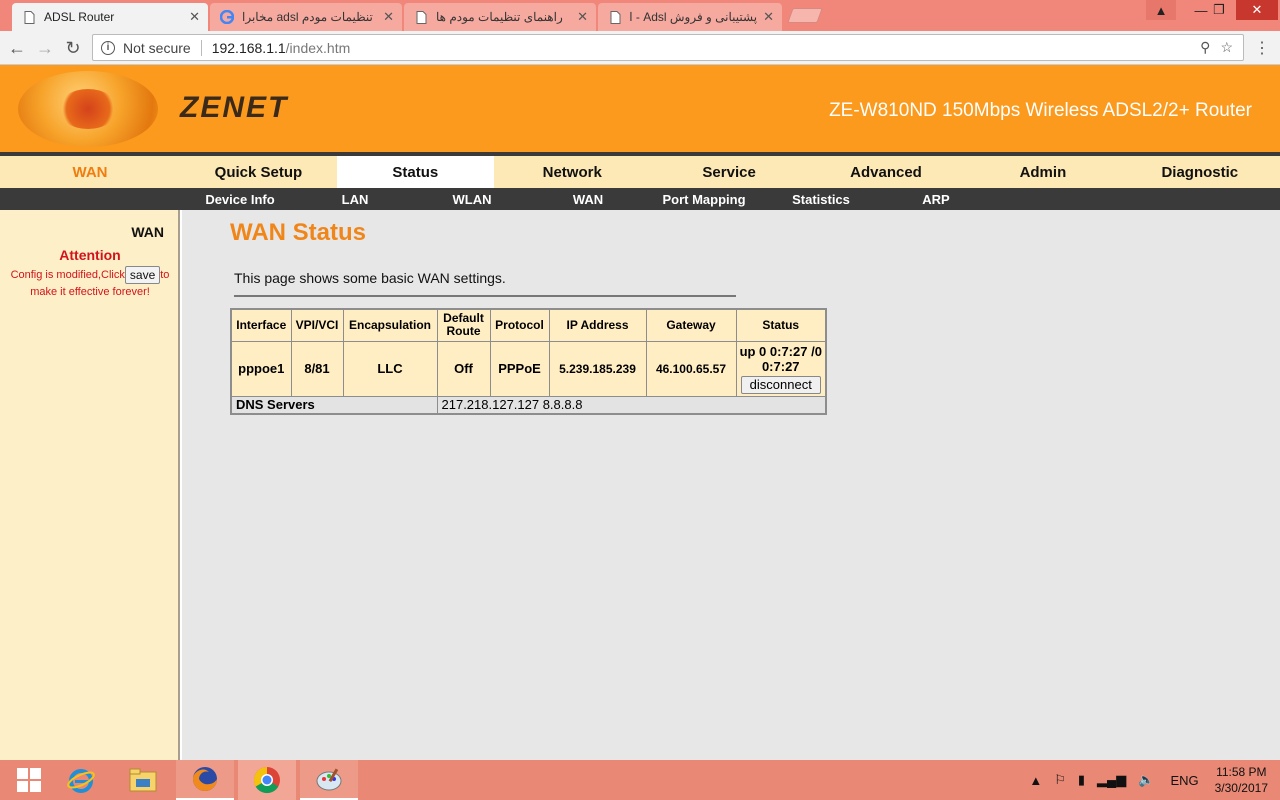 The height and width of the screenshot is (800, 1280). Describe the element at coordinates (205, 780) in the screenshot. I see `firefox-icon` at that location.